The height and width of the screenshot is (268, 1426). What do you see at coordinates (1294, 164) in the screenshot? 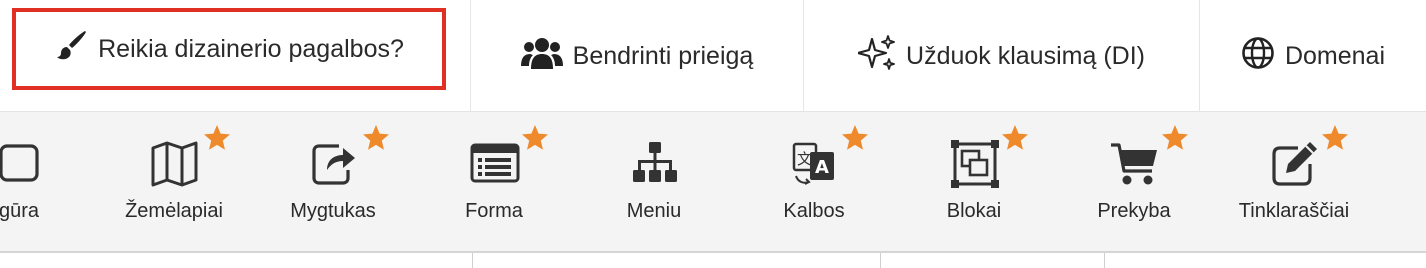
I see `edit-icon` at bounding box center [1294, 164].